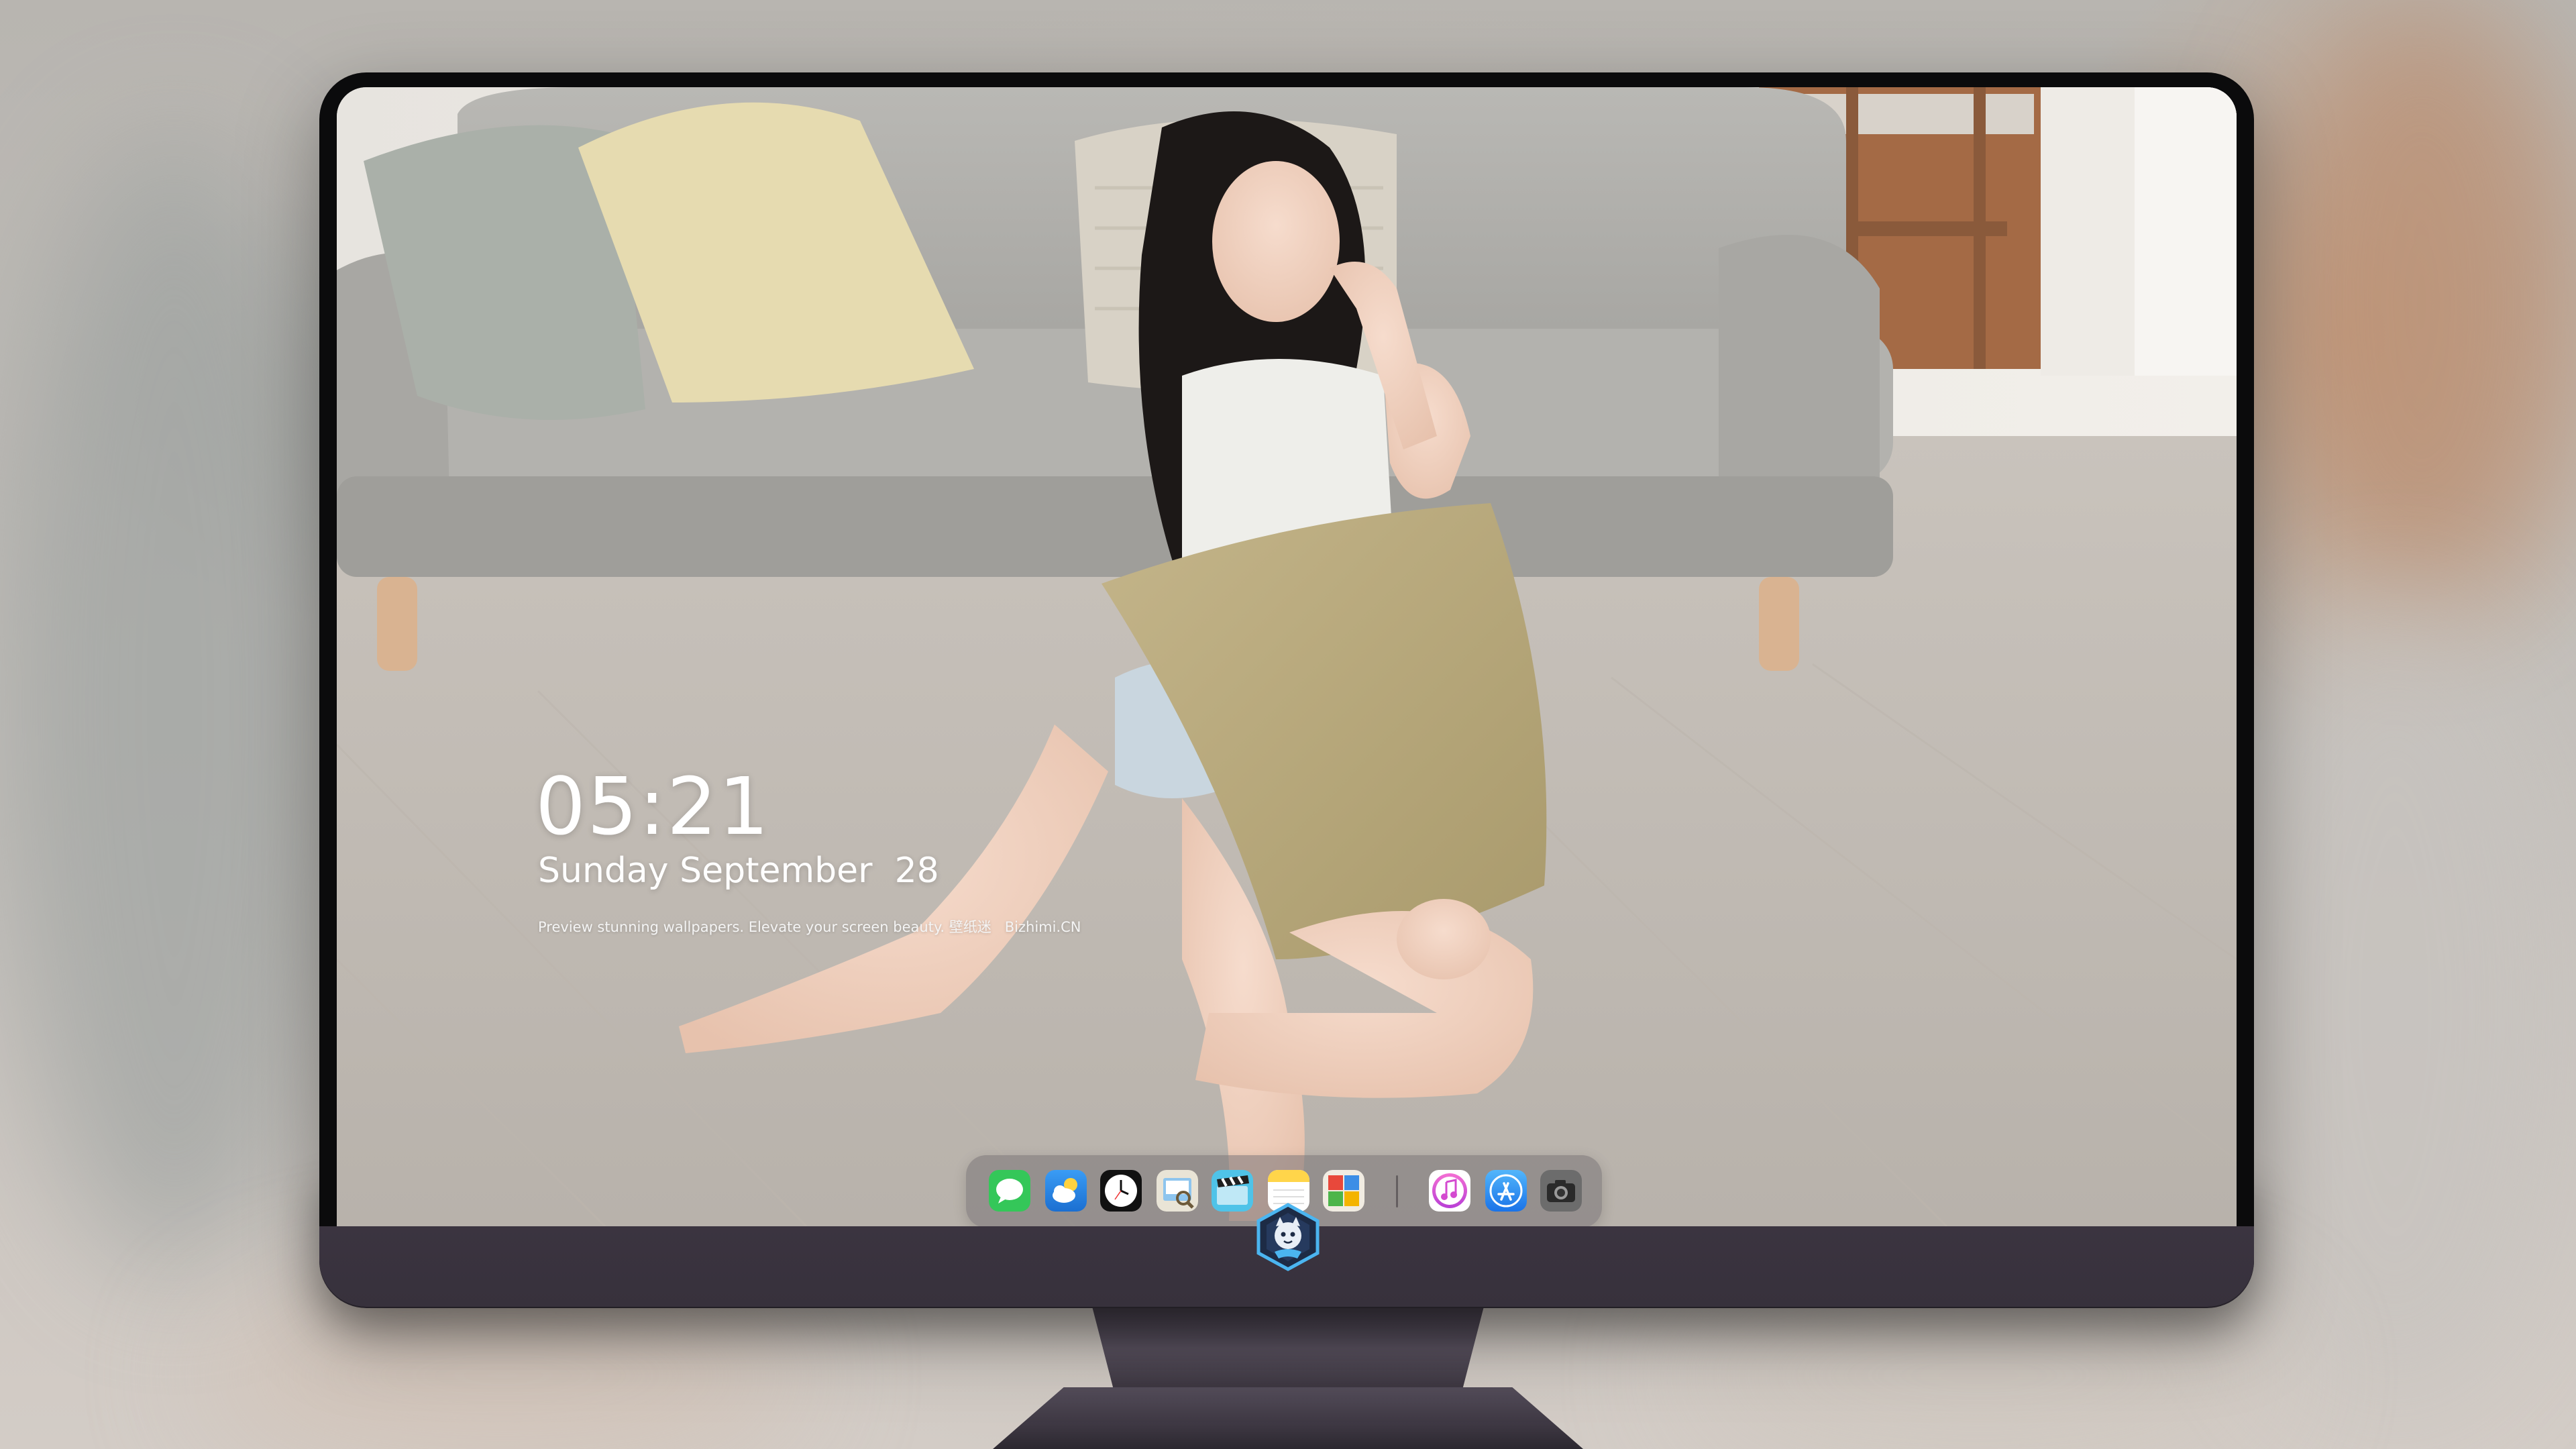 The image size is (2576, 1449). Describe the element at coordinates (1449, 1191) in the screenshot. I see `music-icon` at that location.